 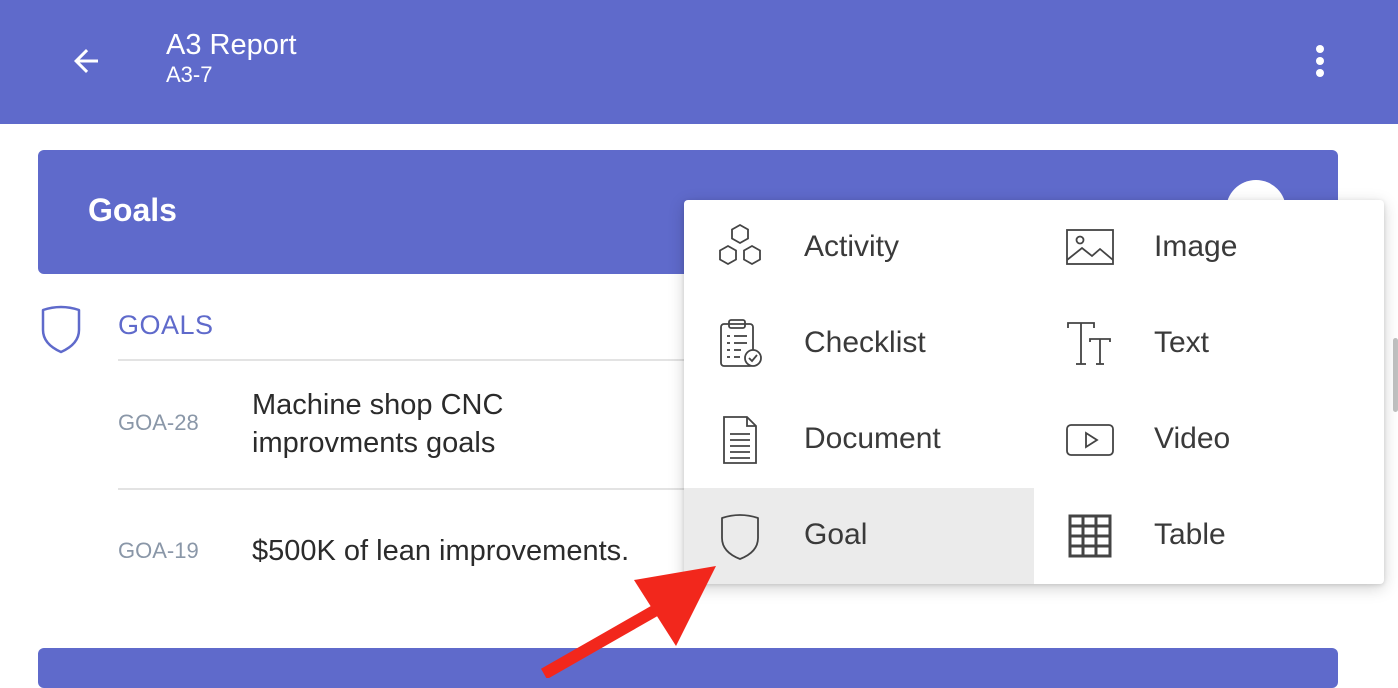 I want to click on scrollbar, so click(x=1395, y=375).